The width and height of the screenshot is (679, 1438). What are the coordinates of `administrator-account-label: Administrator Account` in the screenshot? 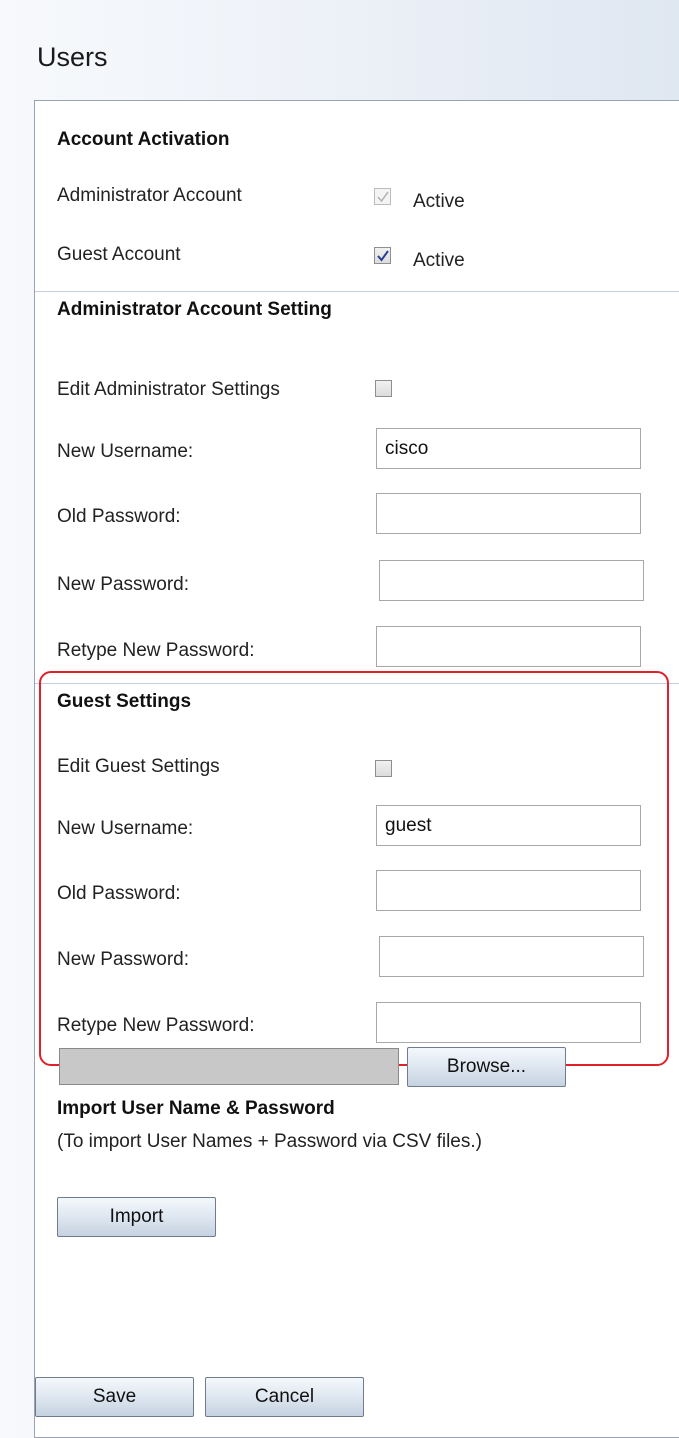 It's located at (149, 195).